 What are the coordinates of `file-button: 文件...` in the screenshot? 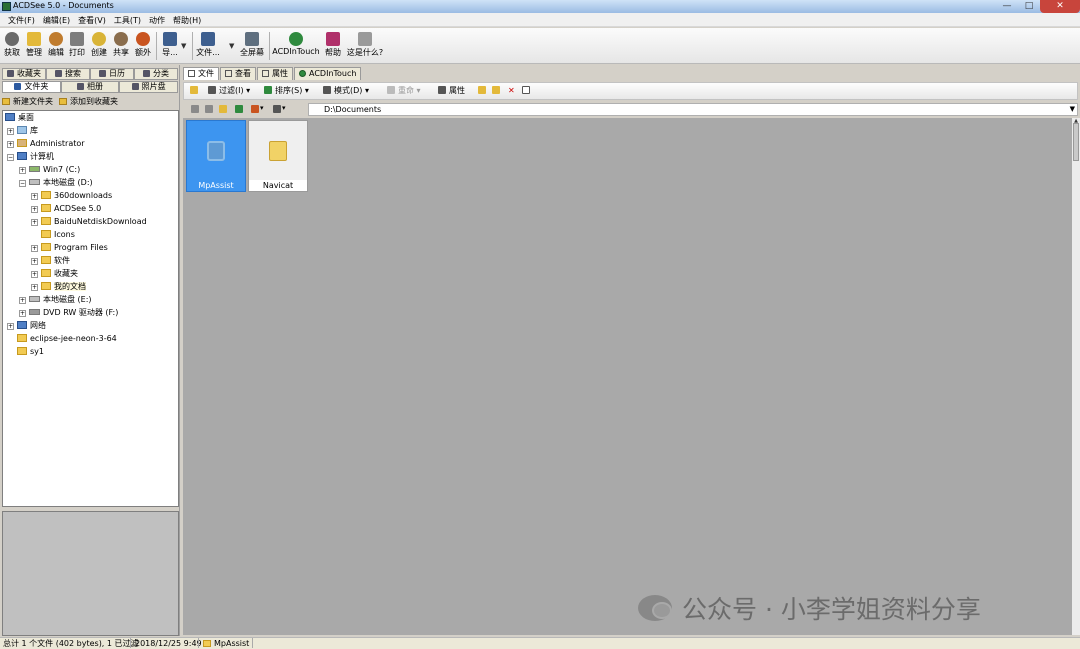 It's located at (208, 46).